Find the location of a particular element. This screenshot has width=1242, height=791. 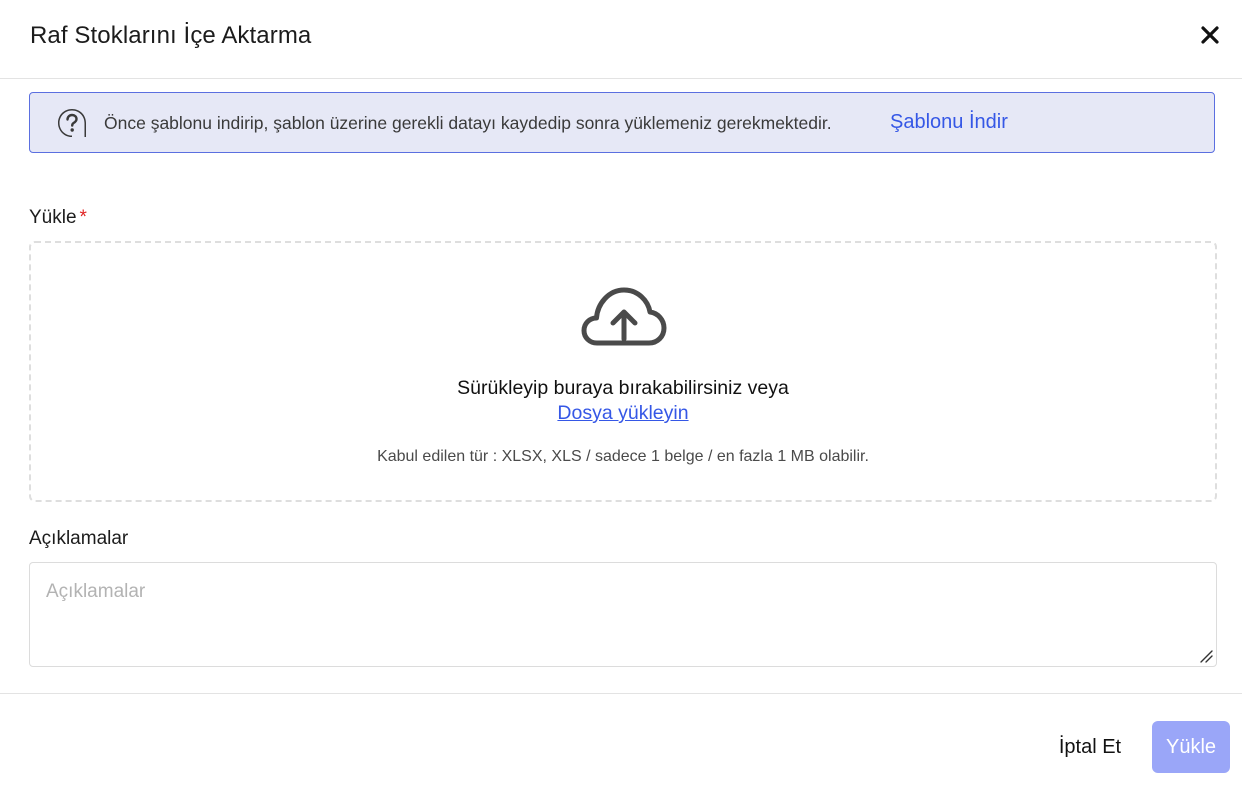

dropzone-link-wrapper: Dosya yükleyin is located at coordinates (623, 413).